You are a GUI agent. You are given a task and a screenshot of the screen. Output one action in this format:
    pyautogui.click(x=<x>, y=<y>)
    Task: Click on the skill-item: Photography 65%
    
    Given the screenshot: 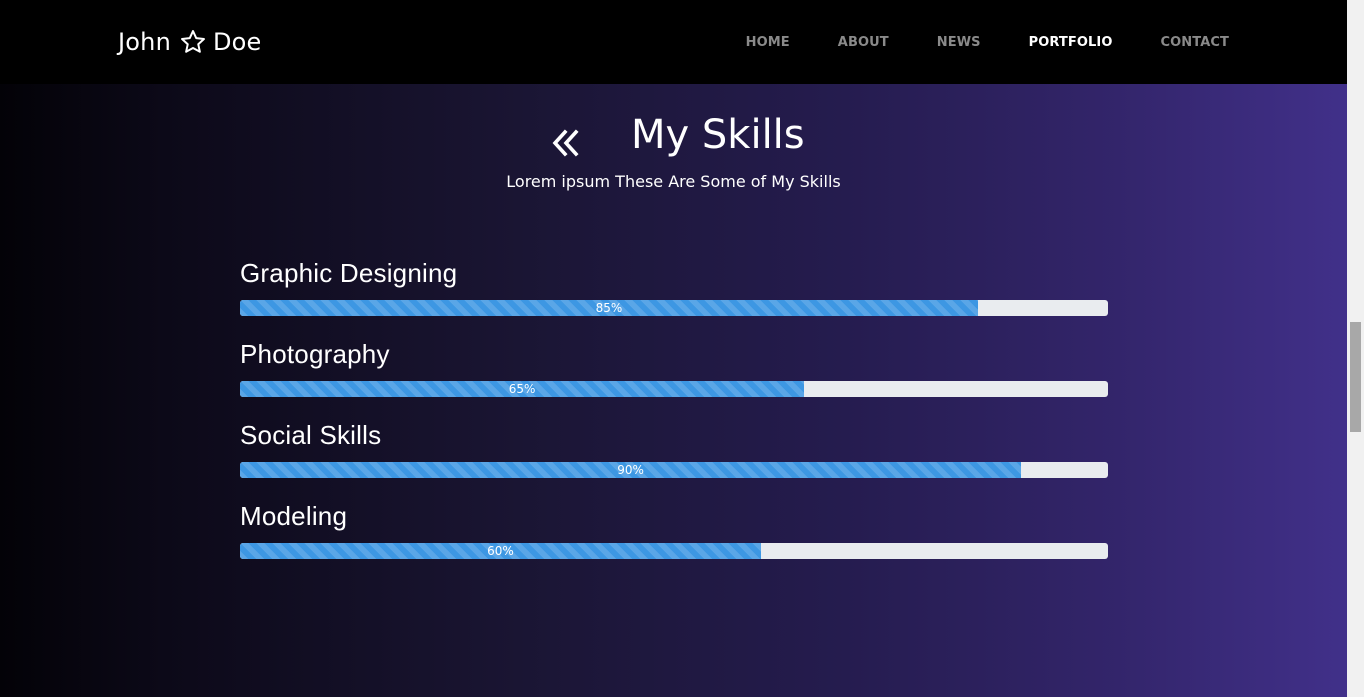 What is the action you would take?
    pyautogui.click(x=674, y=379)
    